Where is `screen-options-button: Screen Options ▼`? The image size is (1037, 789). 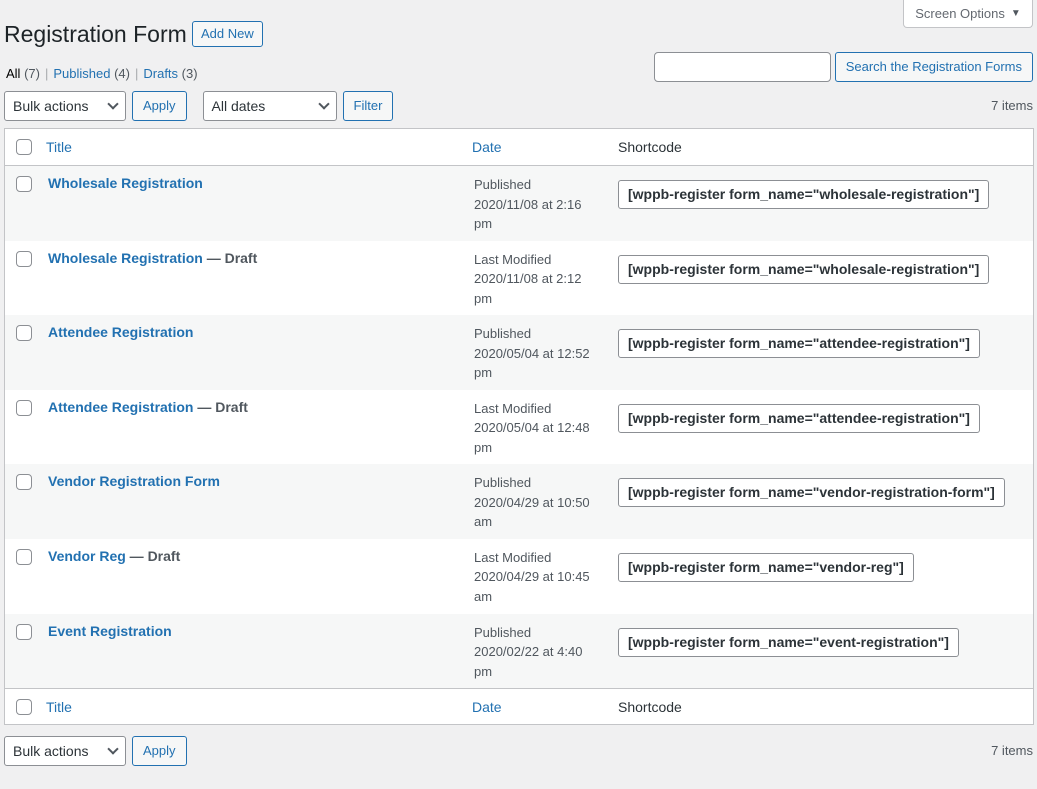
screen-options-button: Screen Options ▼ is located at coordinates (968, 14).